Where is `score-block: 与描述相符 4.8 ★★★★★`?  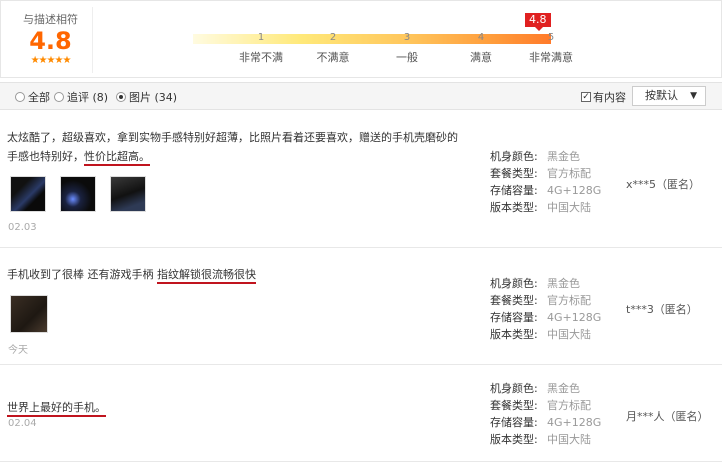
score-block: 与描述相符 4.8 ★★★★★ is located at coordinates (51, 40).